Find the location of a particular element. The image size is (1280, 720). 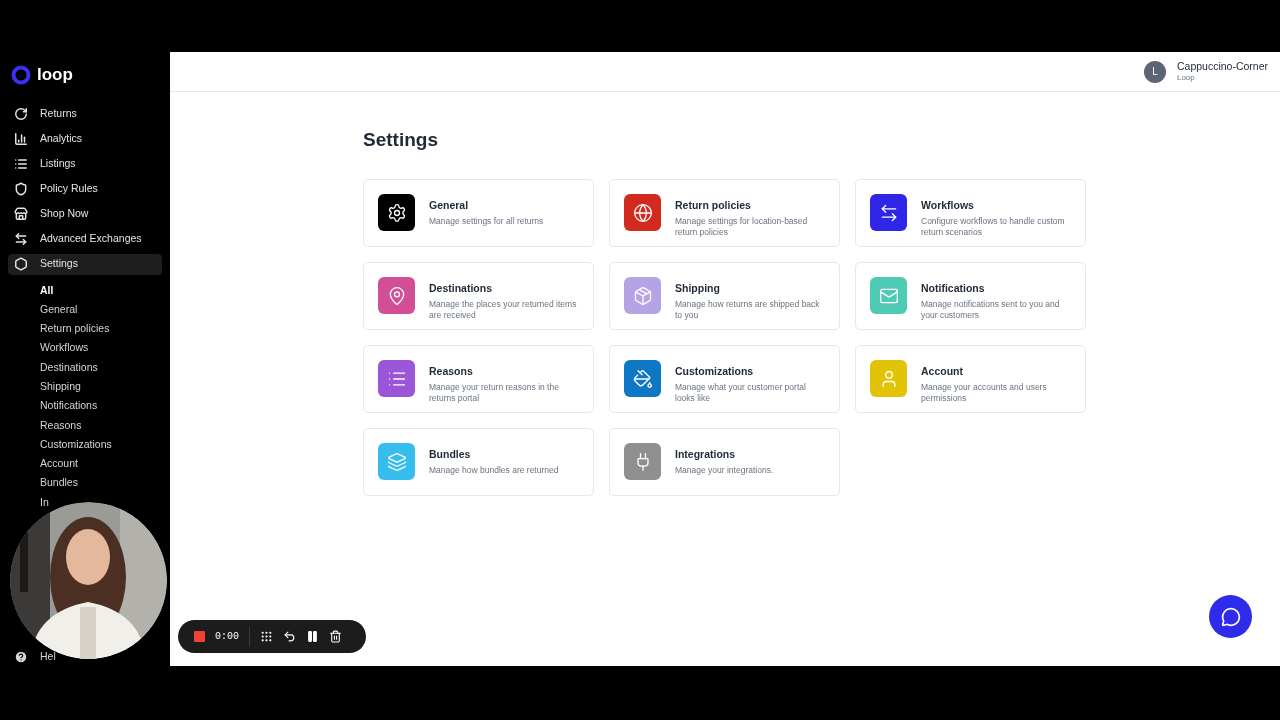

card-title: Account is located at coordinates (942, 371).